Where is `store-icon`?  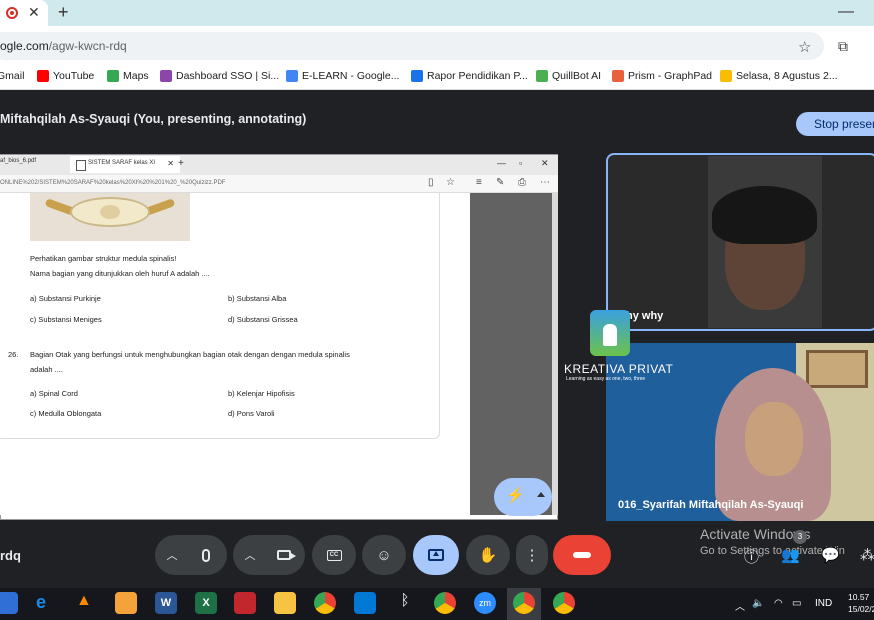
store-icon is located at coordinates (365, 603).